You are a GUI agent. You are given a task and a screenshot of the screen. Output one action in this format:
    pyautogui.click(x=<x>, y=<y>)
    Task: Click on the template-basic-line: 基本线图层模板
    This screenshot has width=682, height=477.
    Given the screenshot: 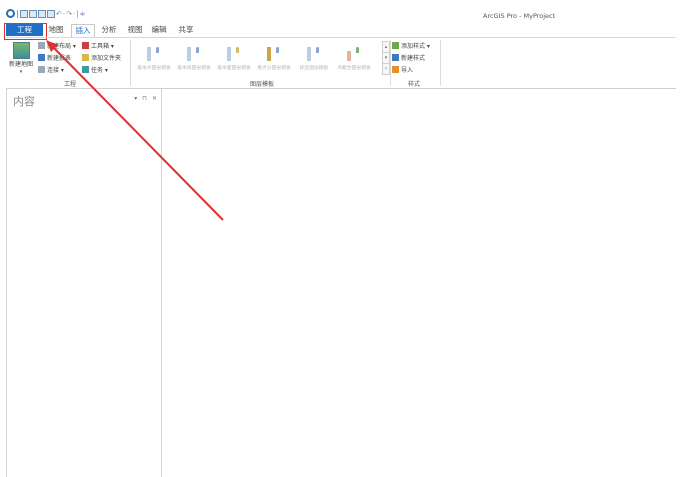 What is the action you would take?
    pyautogui.click(x=194, y=57)
    